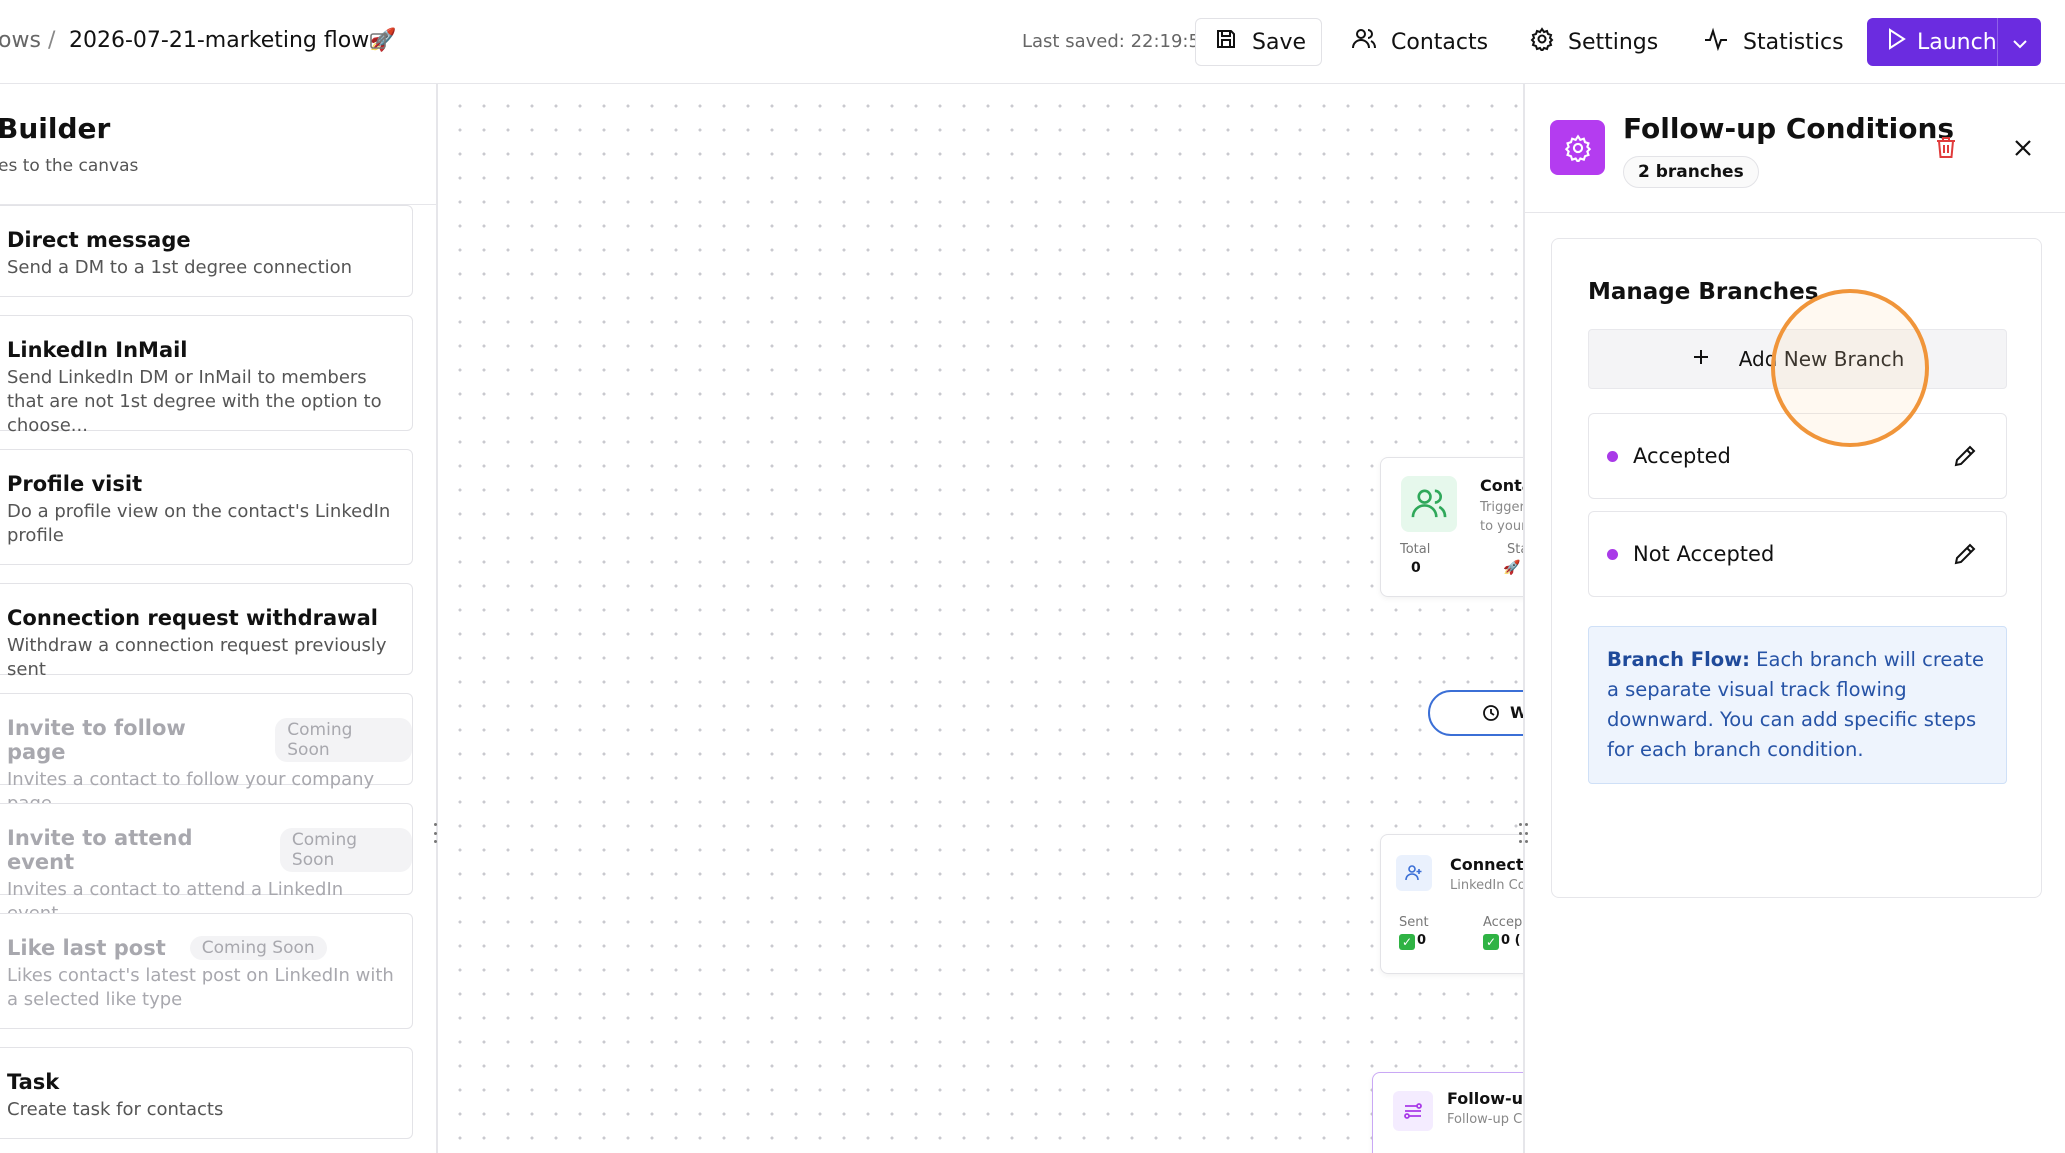 Image resolution: width=2065 pixels, height=1153 pixels. I want to click on connection-subtitle: LinkedIn Co, so click(1486, 885).